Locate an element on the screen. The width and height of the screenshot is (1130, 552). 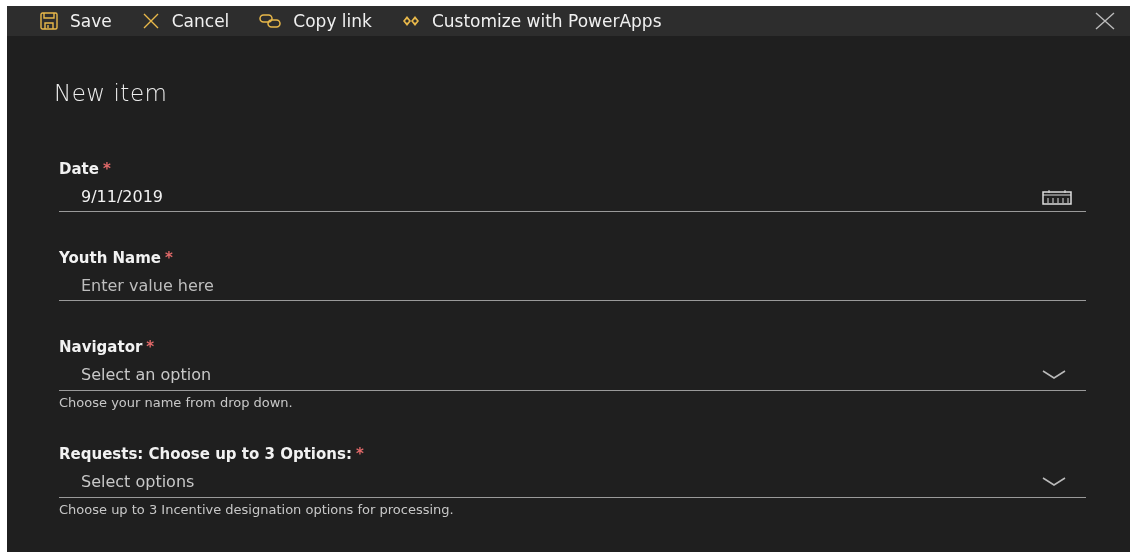
calendar-icon is located at coordinates (1057, 197).